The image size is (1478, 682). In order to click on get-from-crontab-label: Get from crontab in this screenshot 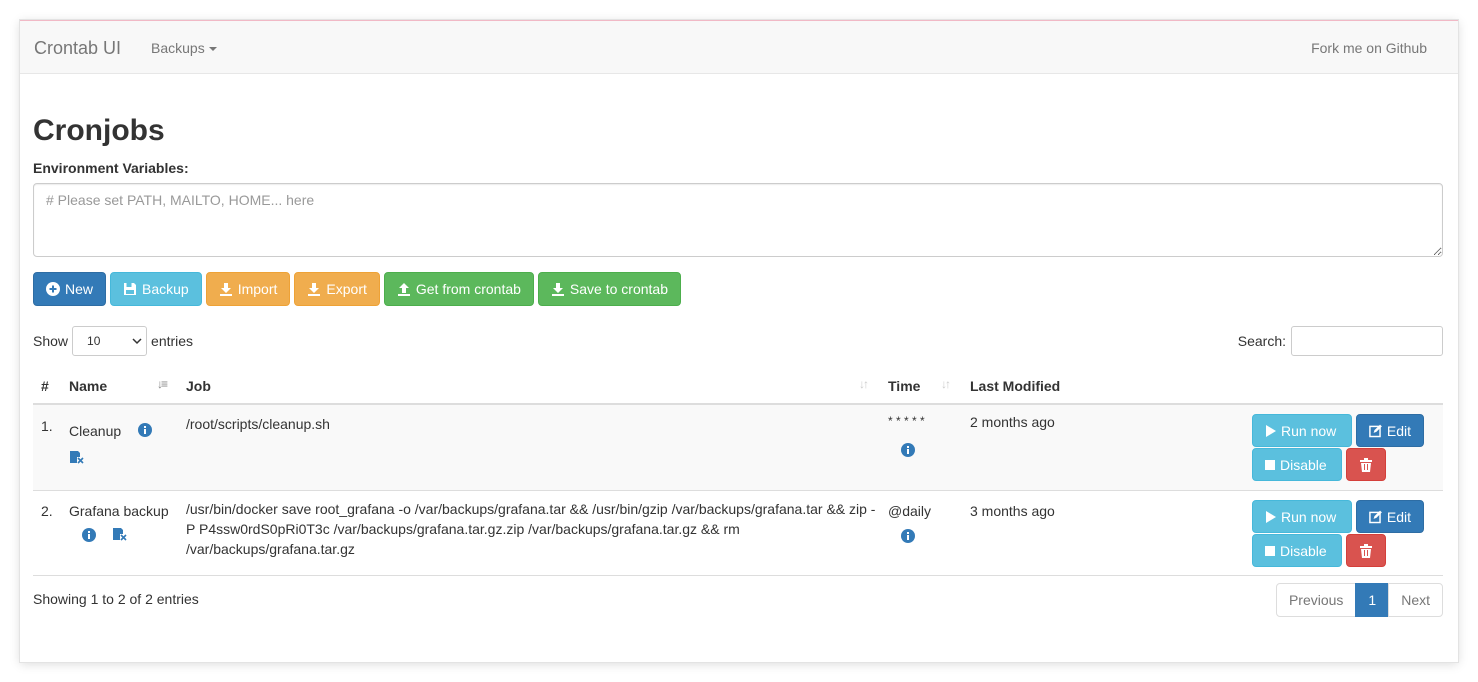, I will do `click(468, 289)`.